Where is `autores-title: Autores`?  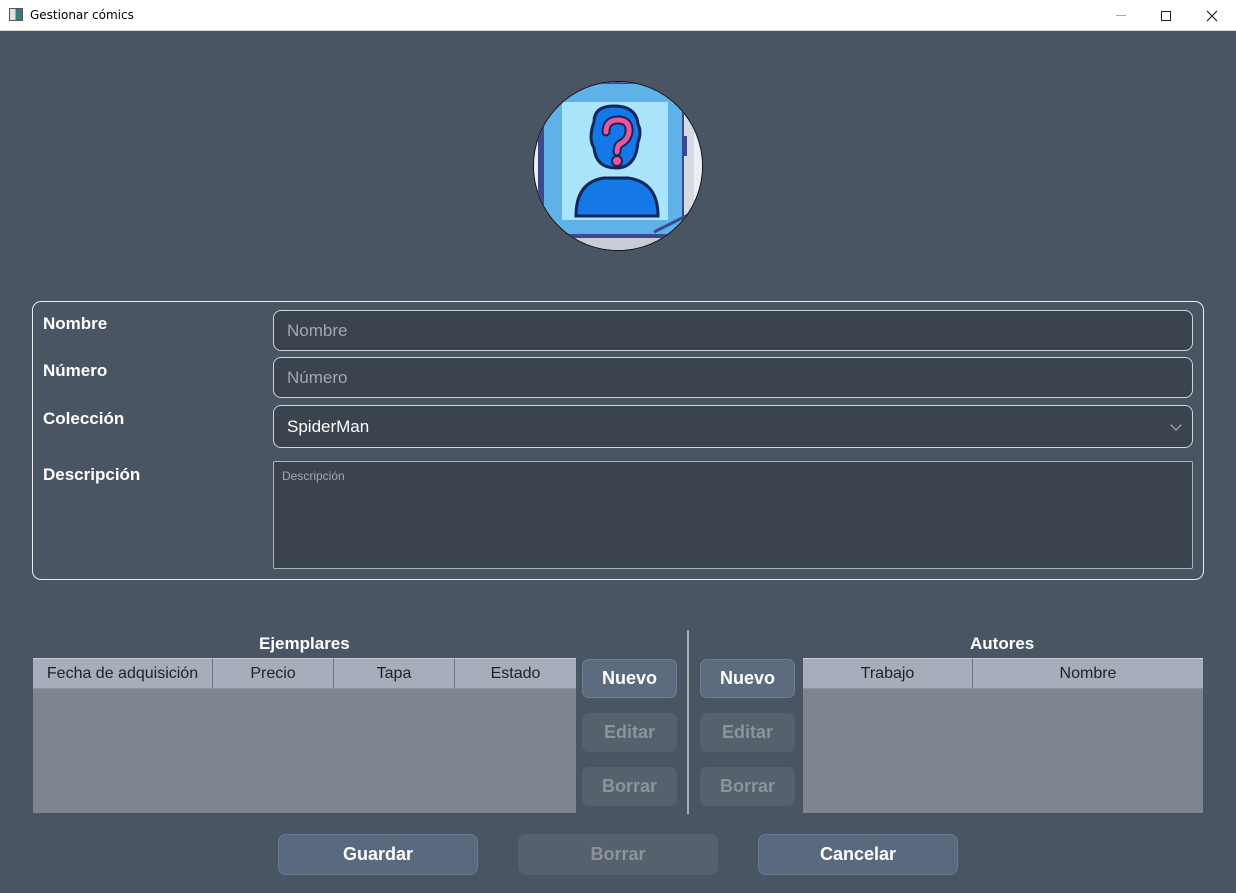
autores-title: Autores is located at coordinates (1002, 643).